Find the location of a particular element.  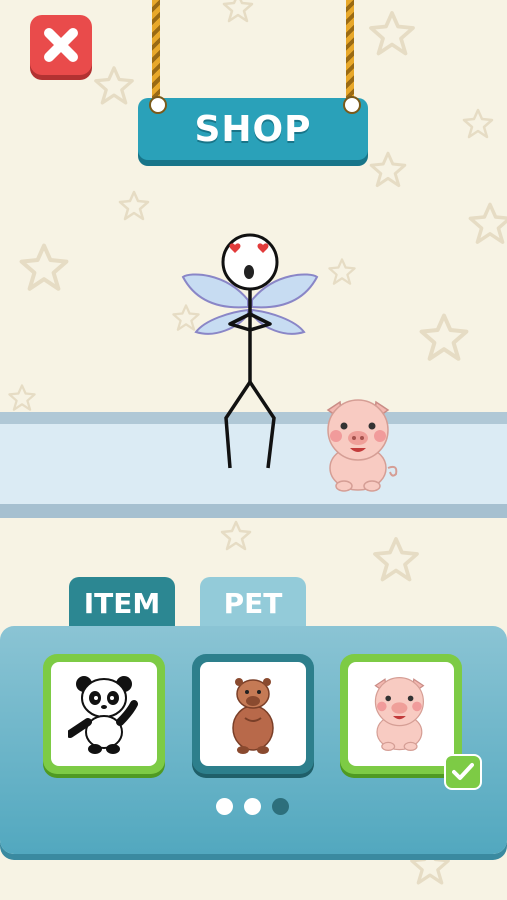

panda-icon is located at coordinates (103, 715).